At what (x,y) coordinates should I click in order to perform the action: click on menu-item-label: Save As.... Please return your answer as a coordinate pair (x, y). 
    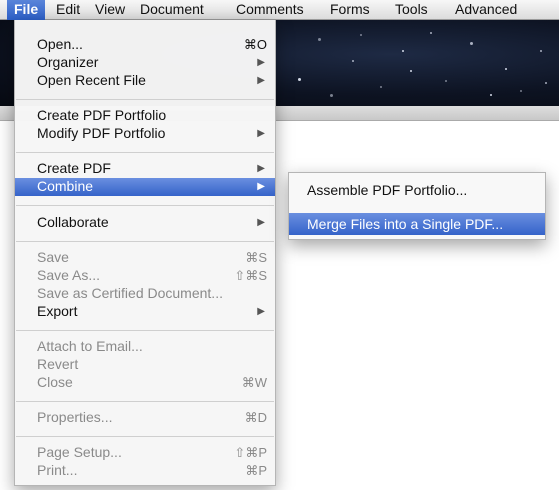
    Looking at the image, I should click on (69, 275).